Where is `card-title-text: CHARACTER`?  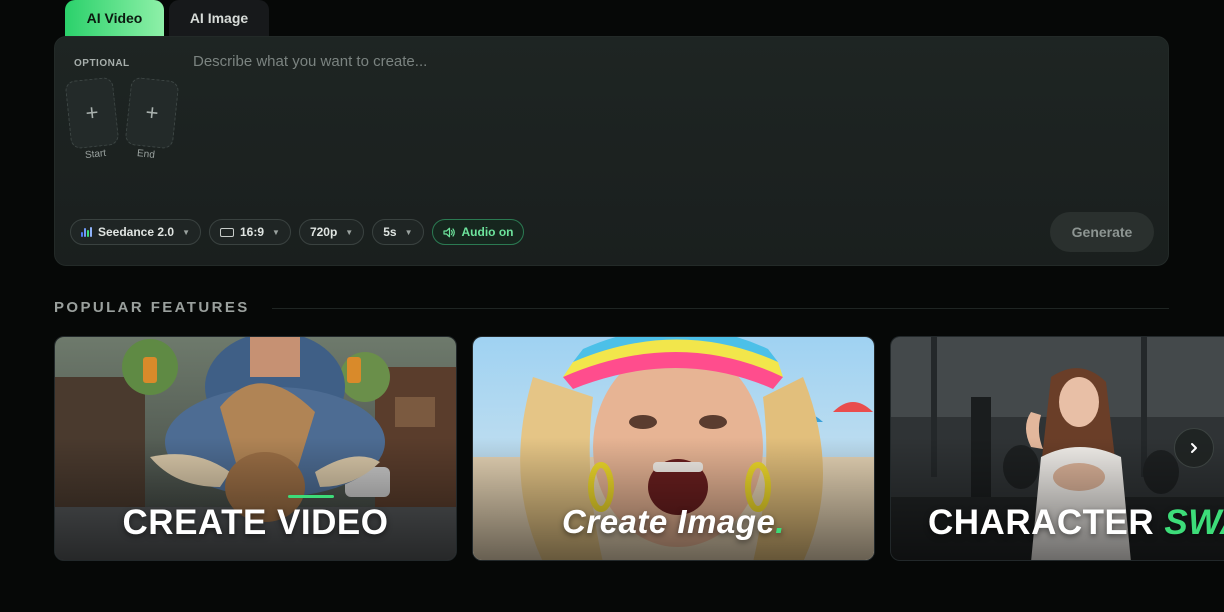 card-title-text: CHARACTER is located at coordinates (1046, 522).